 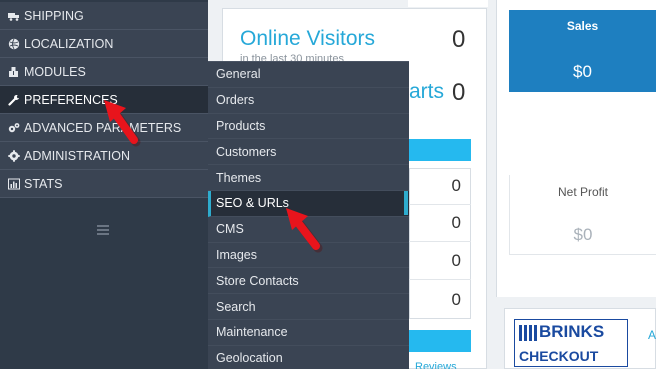 I want to click on sales-tile: Sales $0, so click(x=582, y=51).